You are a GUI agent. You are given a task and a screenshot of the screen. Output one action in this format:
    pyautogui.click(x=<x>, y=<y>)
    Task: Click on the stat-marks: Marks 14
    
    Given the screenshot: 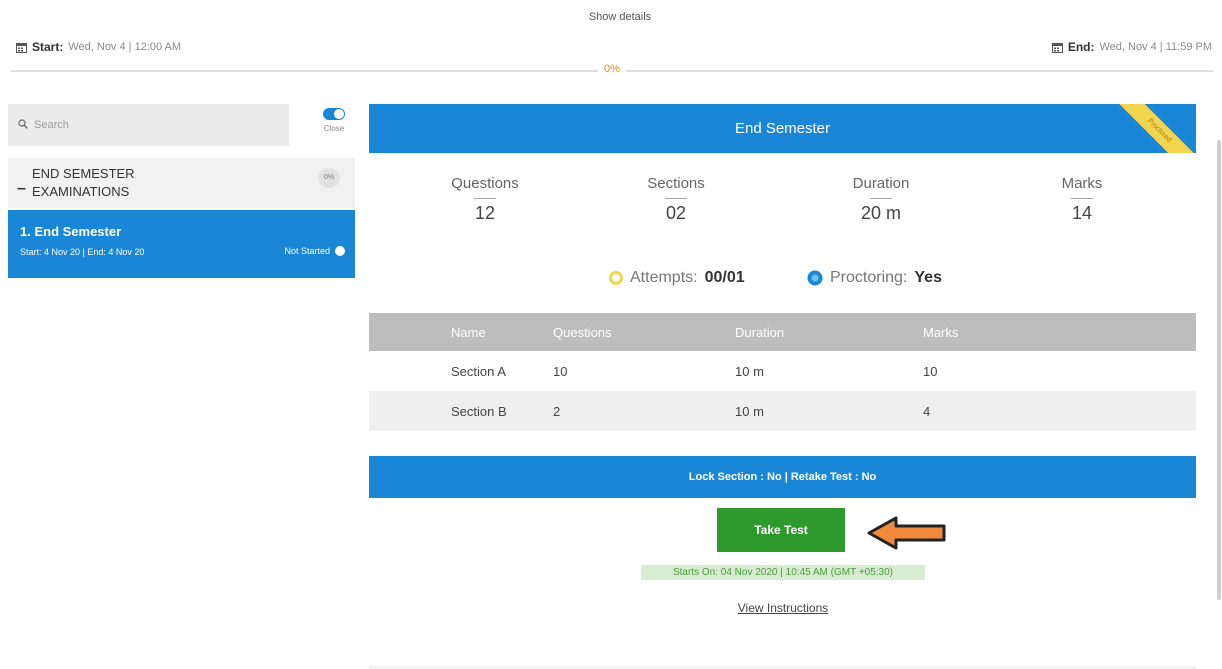 What is the action you would take?
    pyautogui.click(x=1082, y=199)
    